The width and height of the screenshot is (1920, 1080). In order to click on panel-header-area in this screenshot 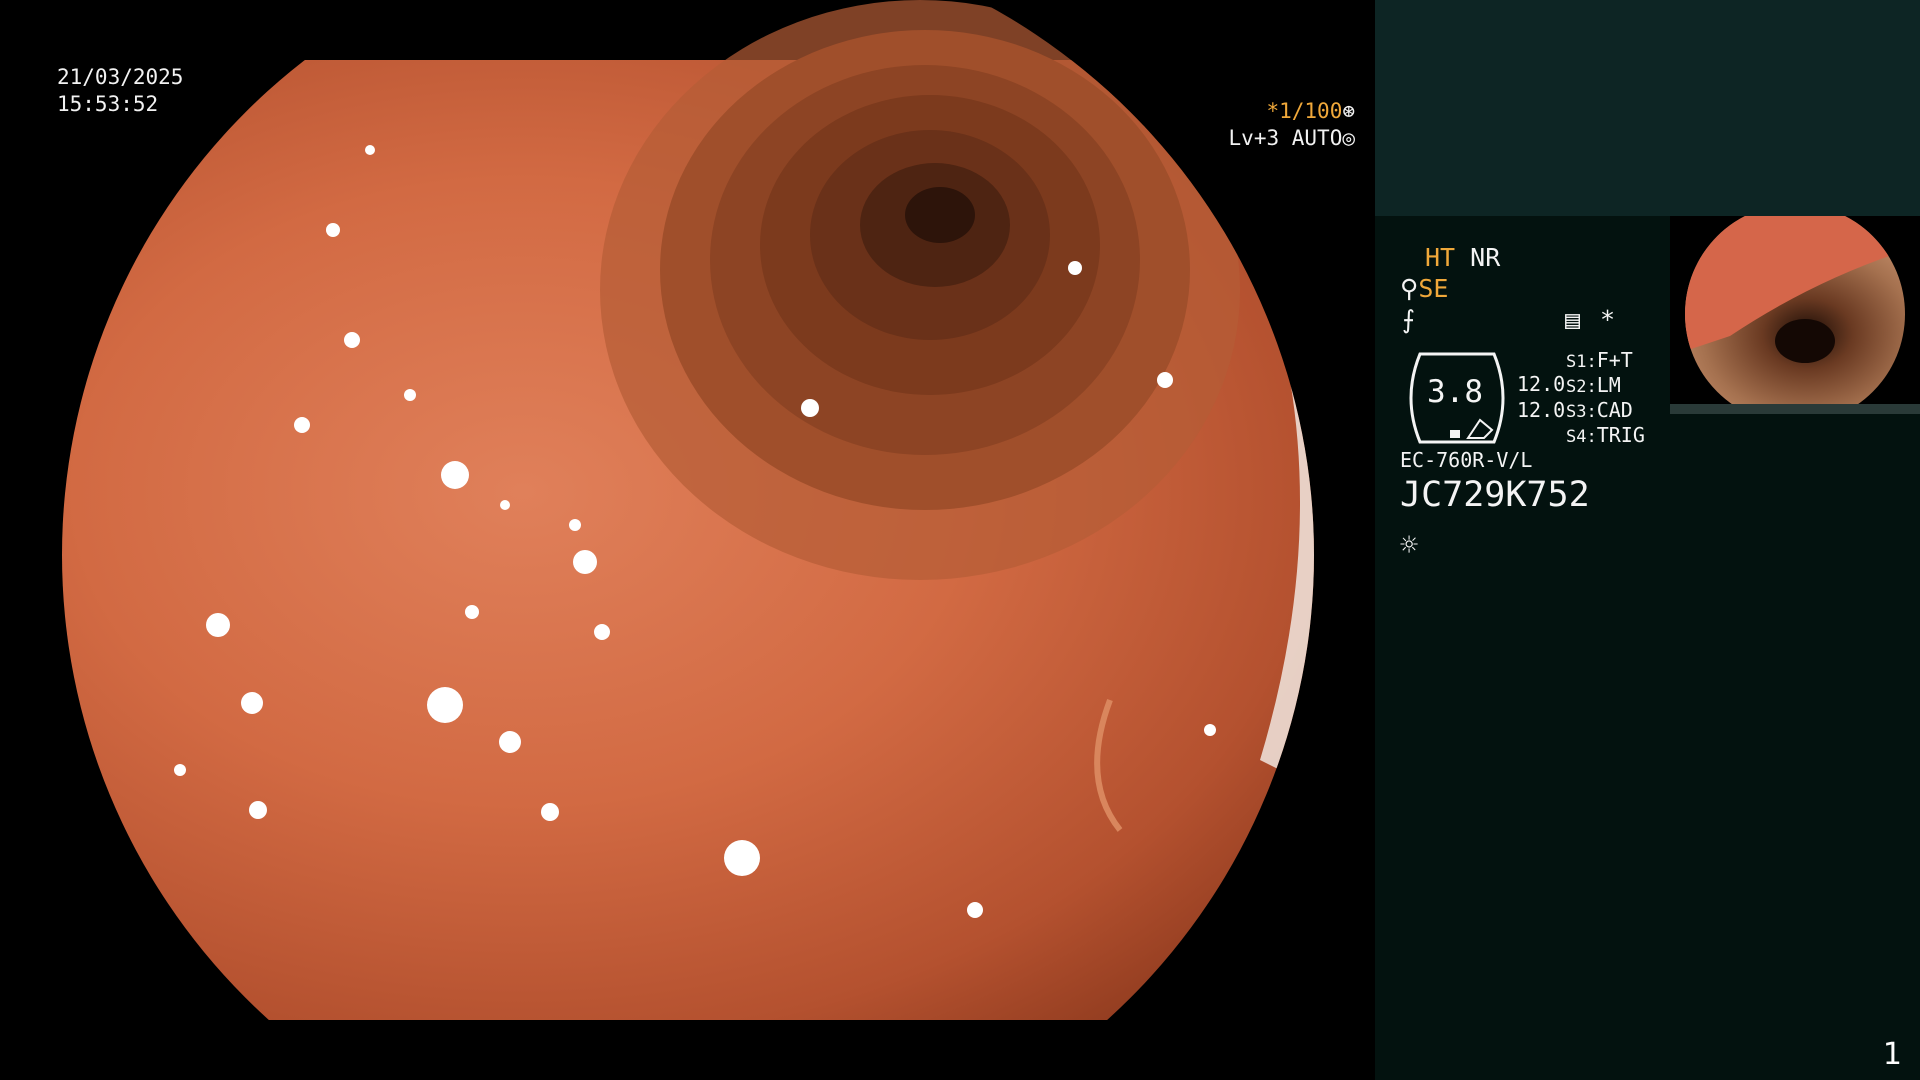, I will do `click(1647, 108)`.